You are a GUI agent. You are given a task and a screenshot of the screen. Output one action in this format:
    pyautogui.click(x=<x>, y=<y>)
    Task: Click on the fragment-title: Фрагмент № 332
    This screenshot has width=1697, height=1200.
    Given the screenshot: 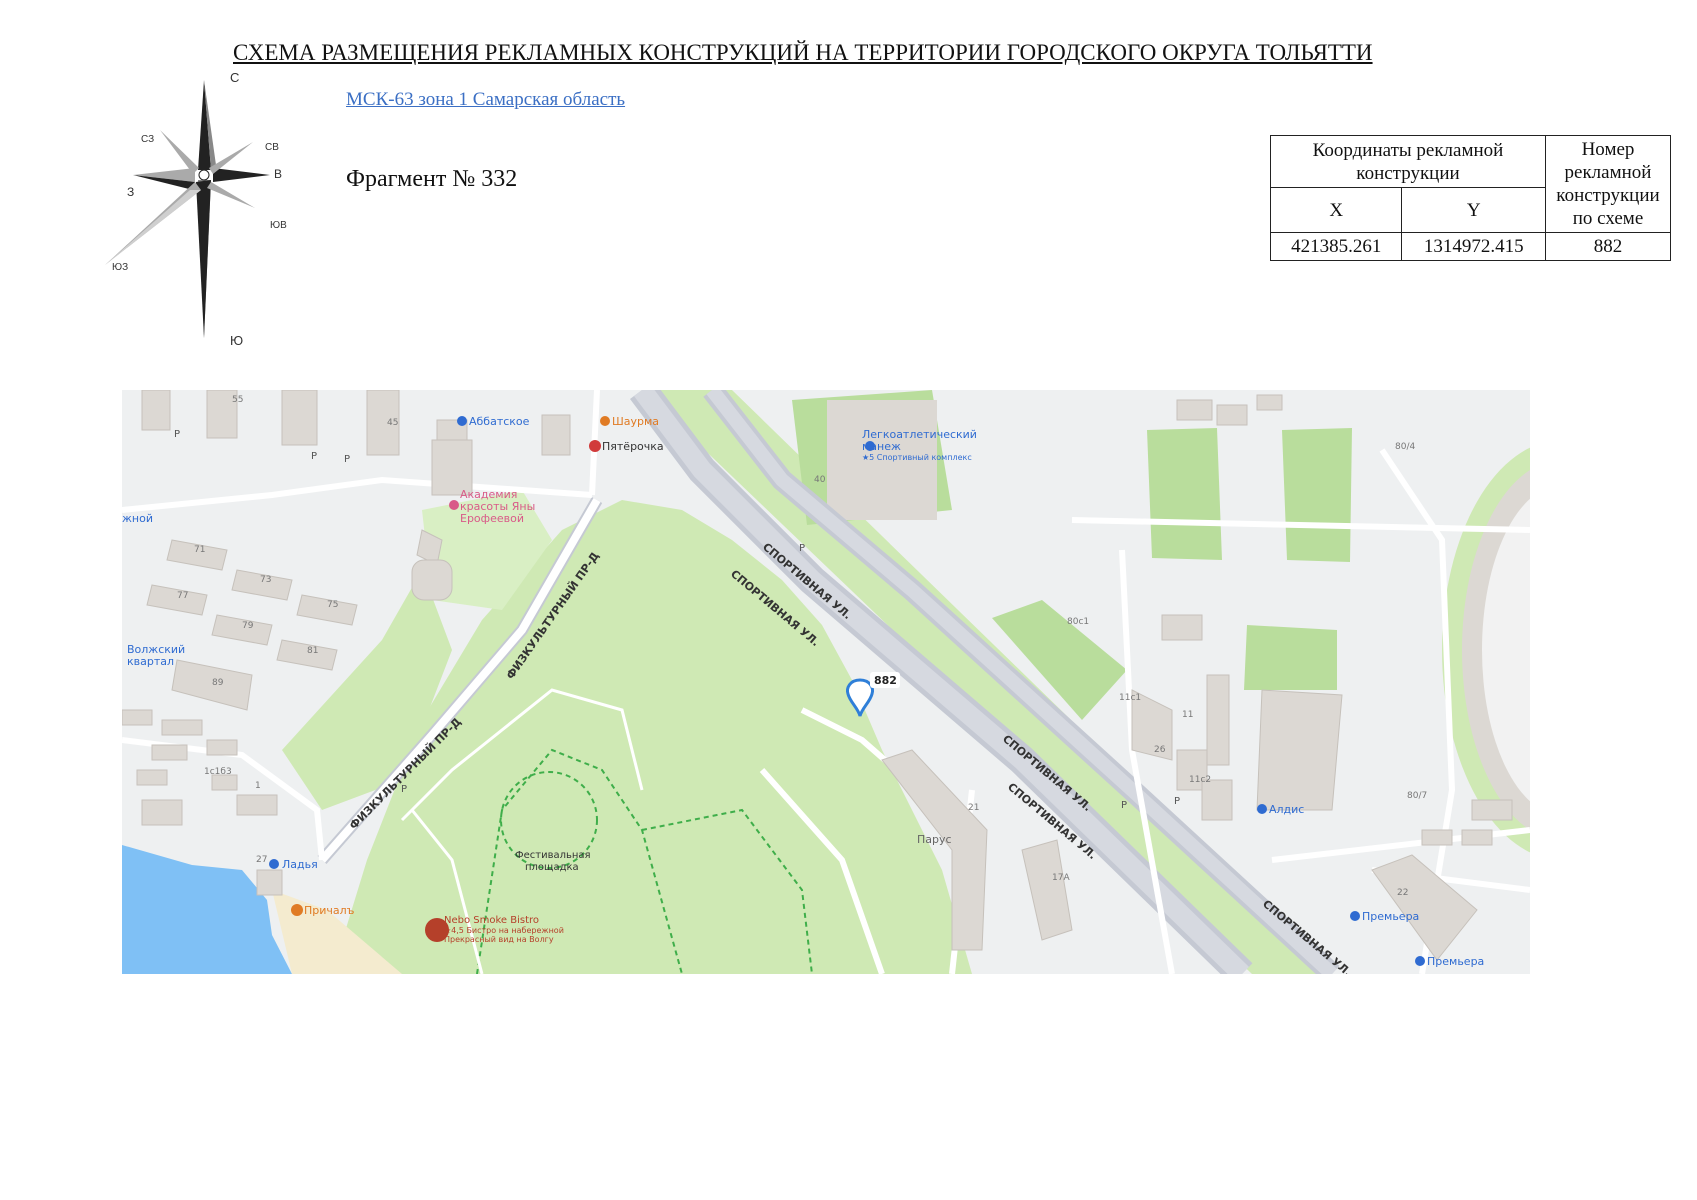 What is the action you would take?
    pyautogui.click(x=431, y=179)
    